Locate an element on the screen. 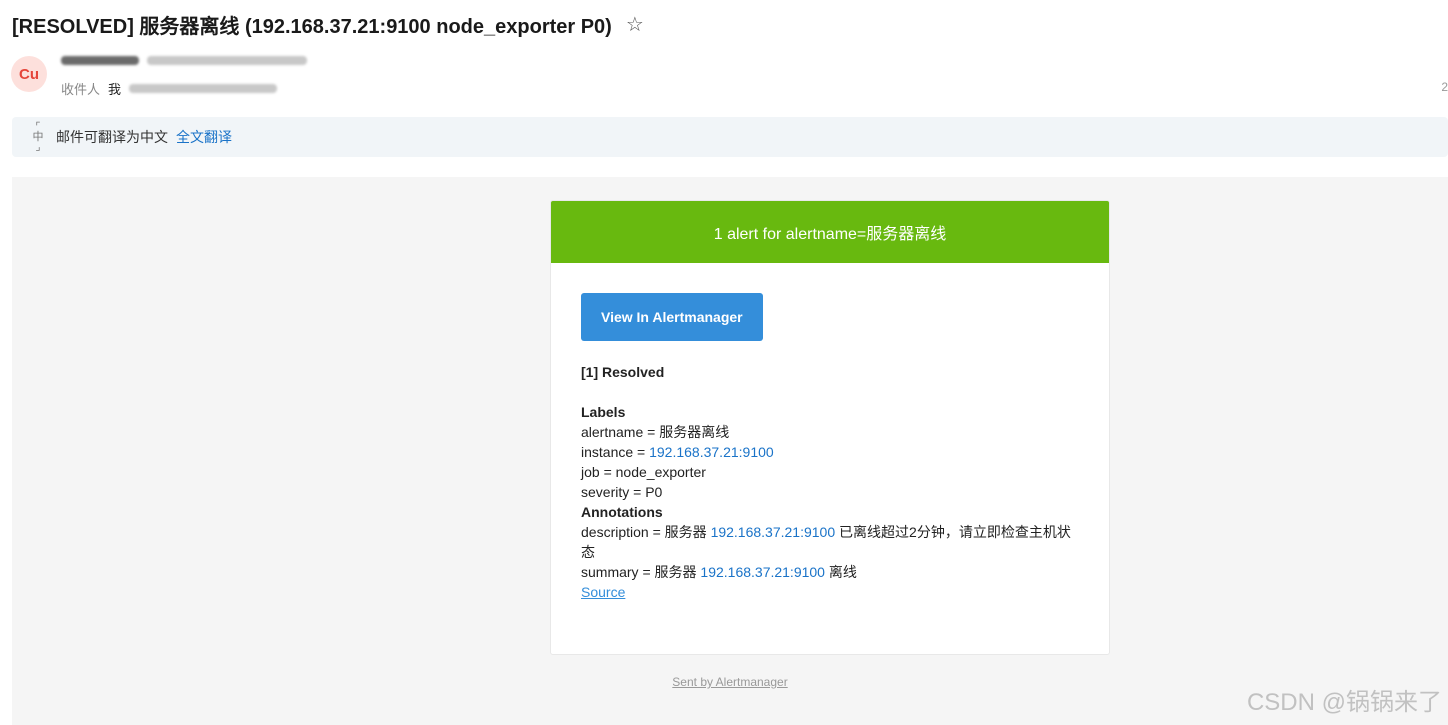 The image size is (1448, 725). sender-info is located at coordinates (184, 60).